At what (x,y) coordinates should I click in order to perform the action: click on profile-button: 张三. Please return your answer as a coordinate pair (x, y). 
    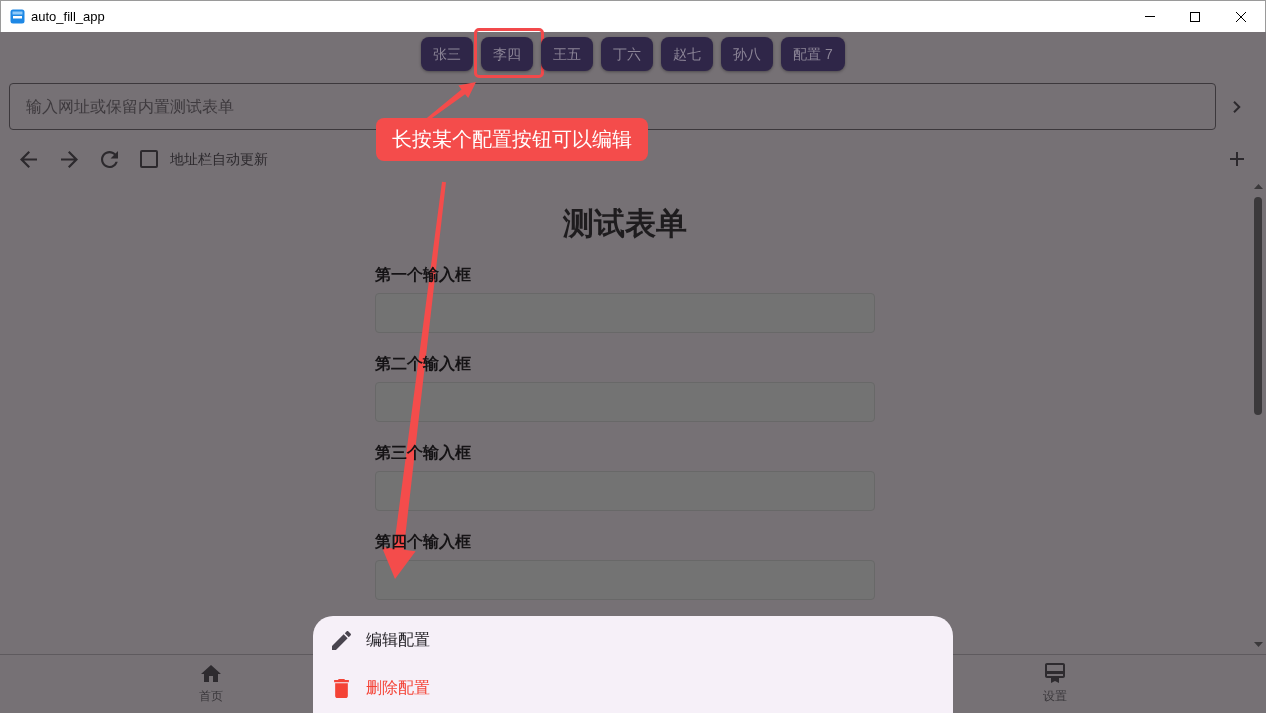
    Looking at the image, I should click on (447, 54).